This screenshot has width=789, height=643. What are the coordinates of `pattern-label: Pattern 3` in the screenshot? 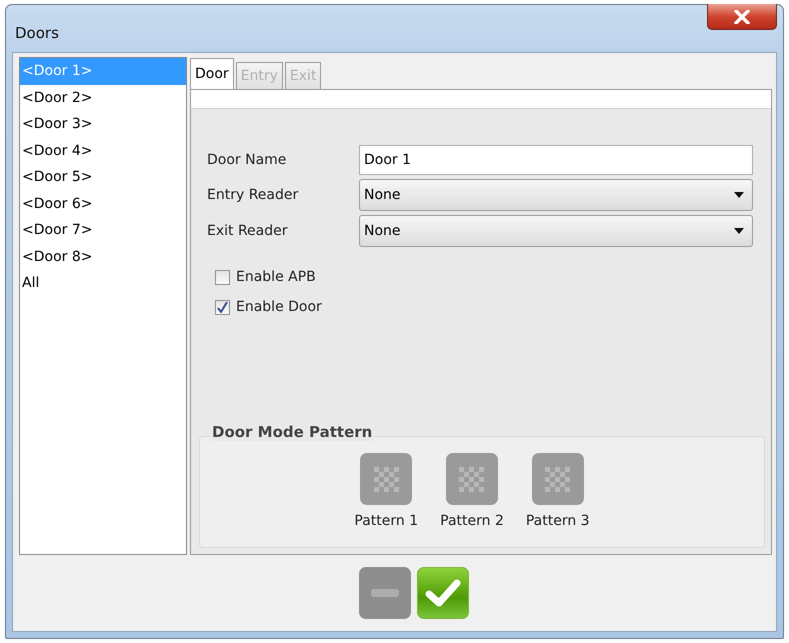 It's located at (558, 521).